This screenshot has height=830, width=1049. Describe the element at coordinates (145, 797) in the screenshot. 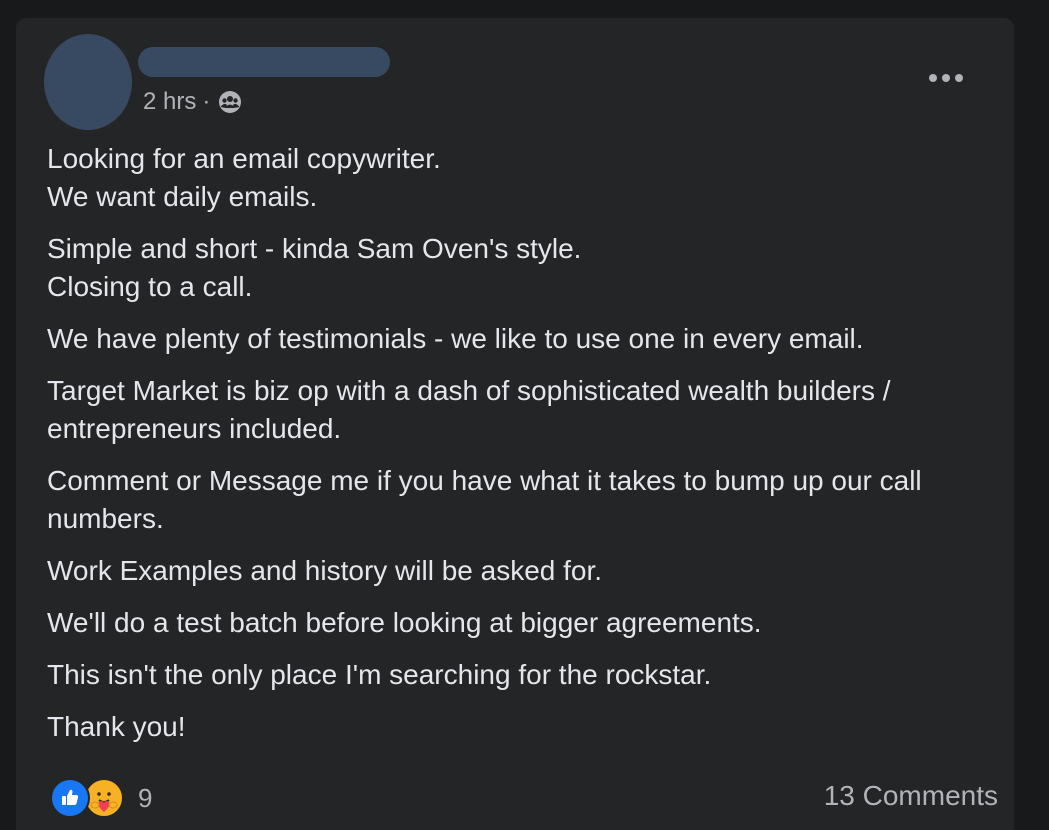

I see `reaction-count: 9` at that location.